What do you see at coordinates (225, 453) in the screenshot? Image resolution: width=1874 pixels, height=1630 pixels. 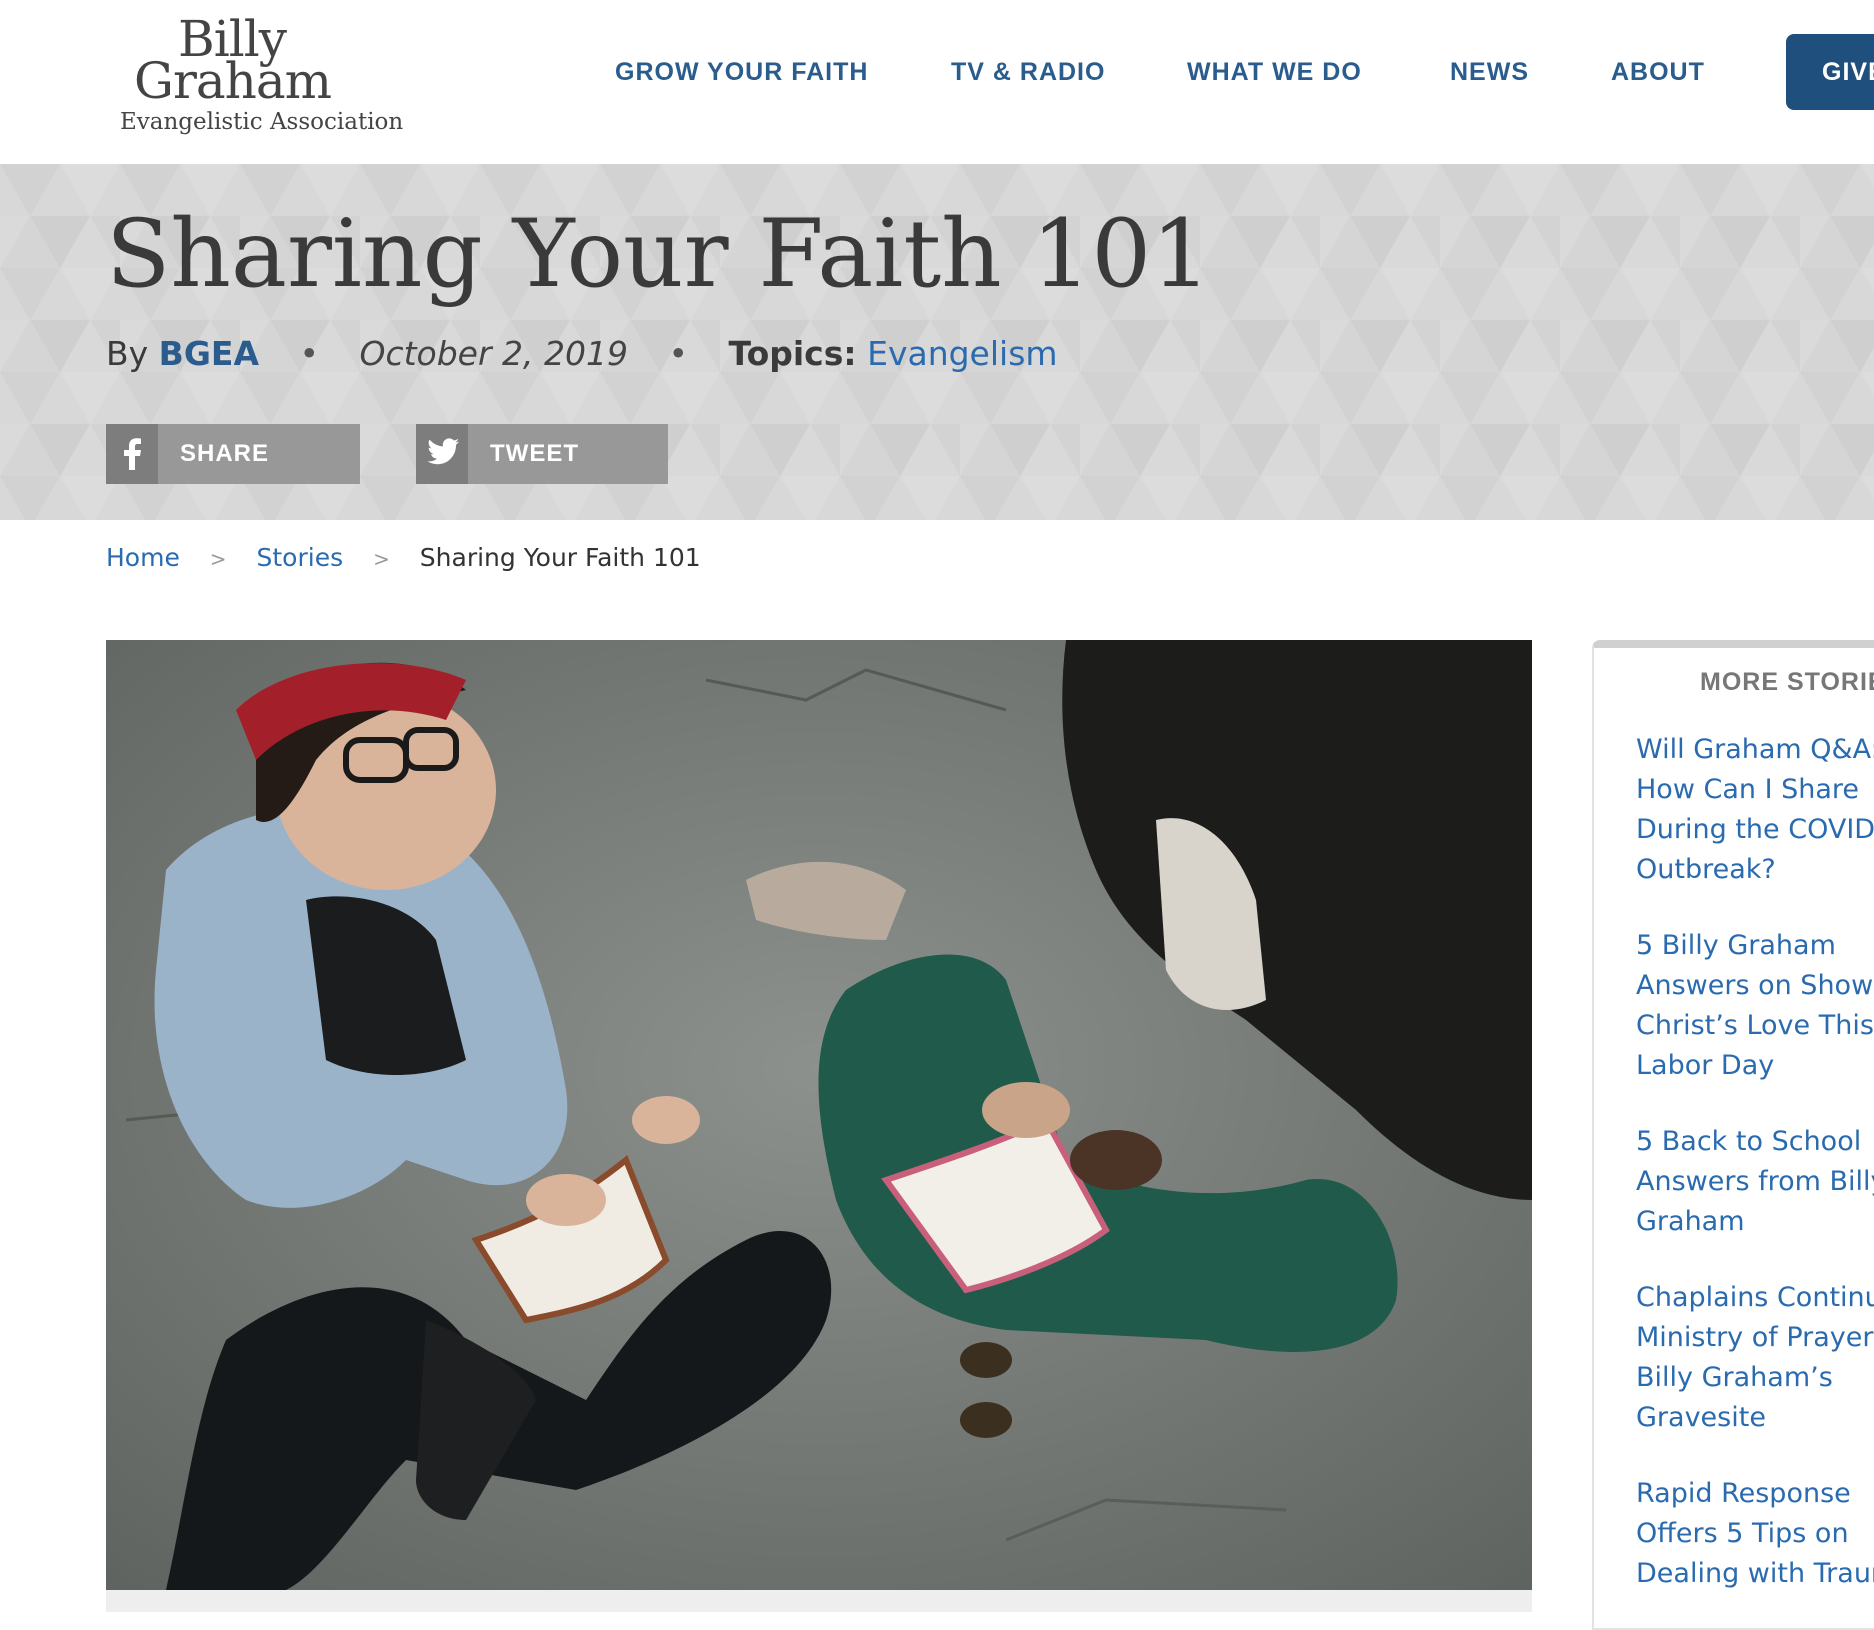 I see `share-label: SHARE` at bounding box center [225, 453].